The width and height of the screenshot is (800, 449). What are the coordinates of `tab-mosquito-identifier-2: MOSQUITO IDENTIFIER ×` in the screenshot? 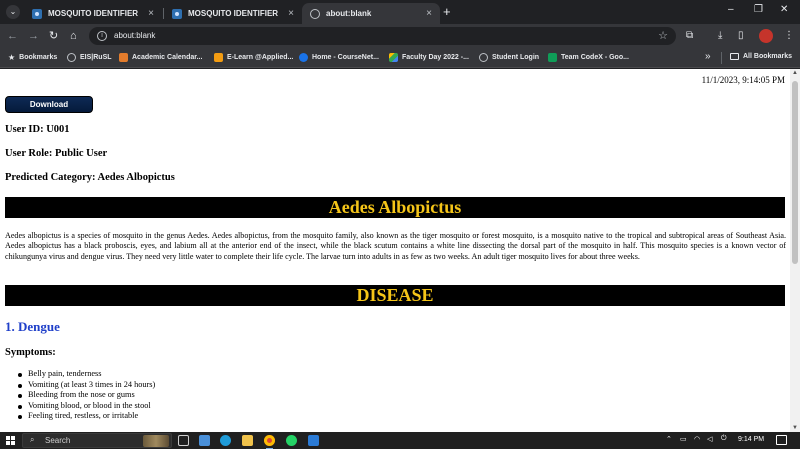 It's located at (233, 13).